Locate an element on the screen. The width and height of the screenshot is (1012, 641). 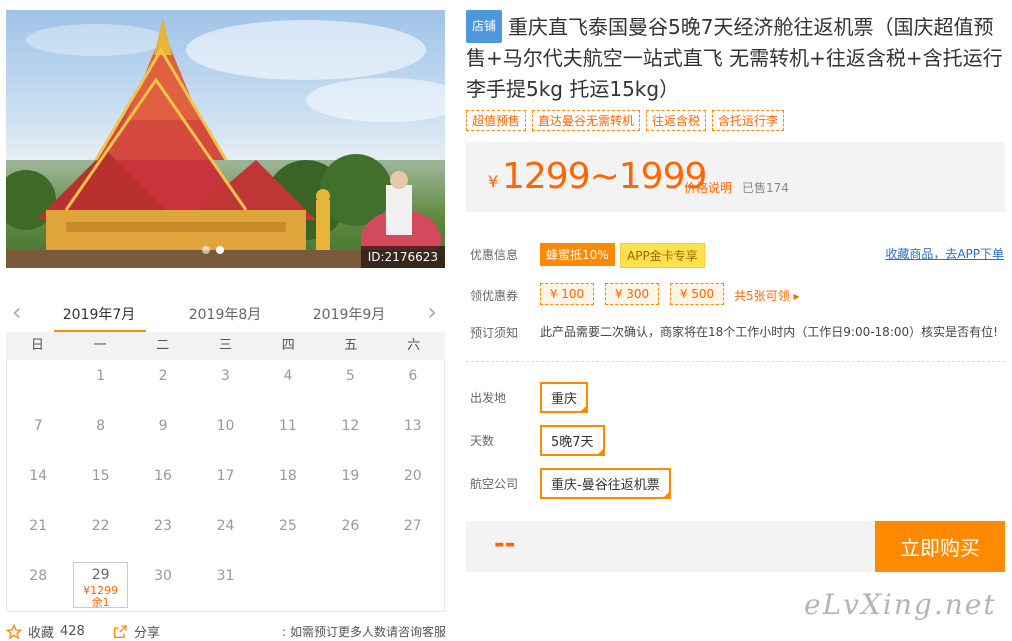
calendar-day: 9 is located at coordinates (163, 426).